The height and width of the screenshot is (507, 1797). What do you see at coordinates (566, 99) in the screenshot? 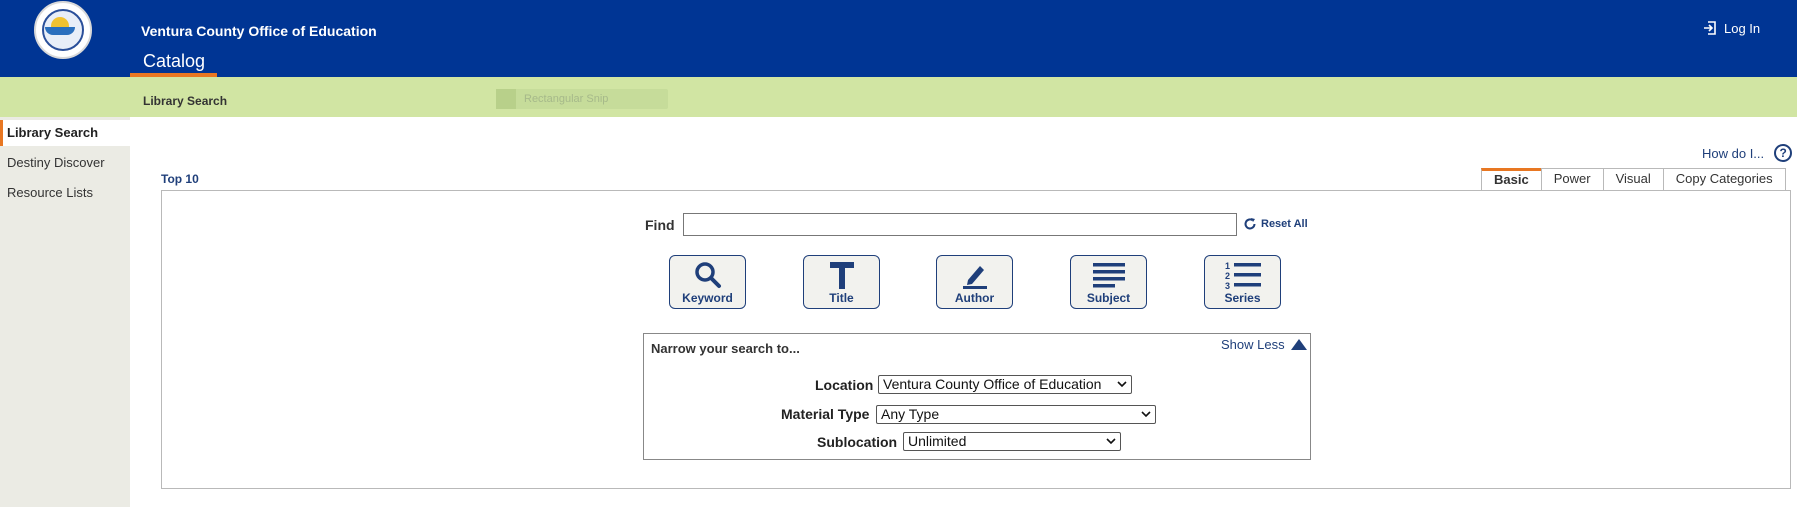
I see `snip-label: Rectangular Snip` at bounding box center [566, 99].